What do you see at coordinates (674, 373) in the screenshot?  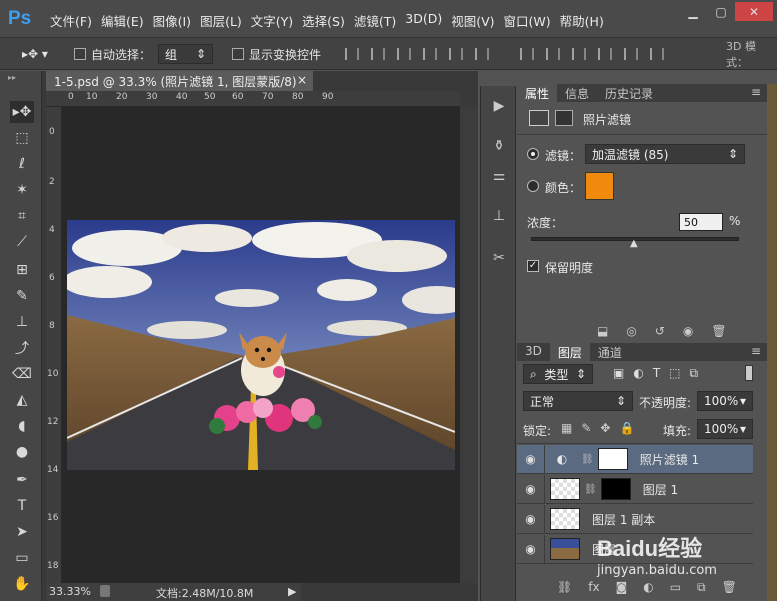 I see `shape-filter-icon: ⬚` at bounding box center [674, 373].